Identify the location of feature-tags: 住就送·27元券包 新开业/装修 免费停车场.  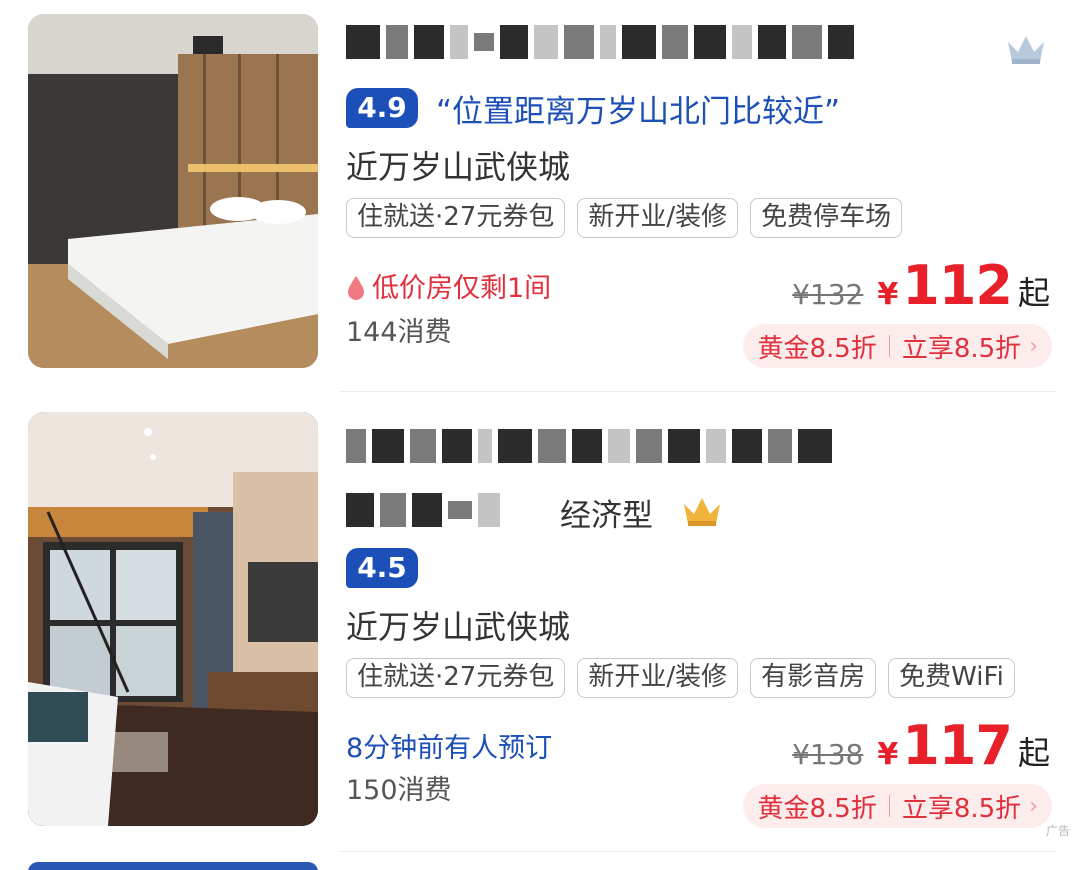
(624, 218).